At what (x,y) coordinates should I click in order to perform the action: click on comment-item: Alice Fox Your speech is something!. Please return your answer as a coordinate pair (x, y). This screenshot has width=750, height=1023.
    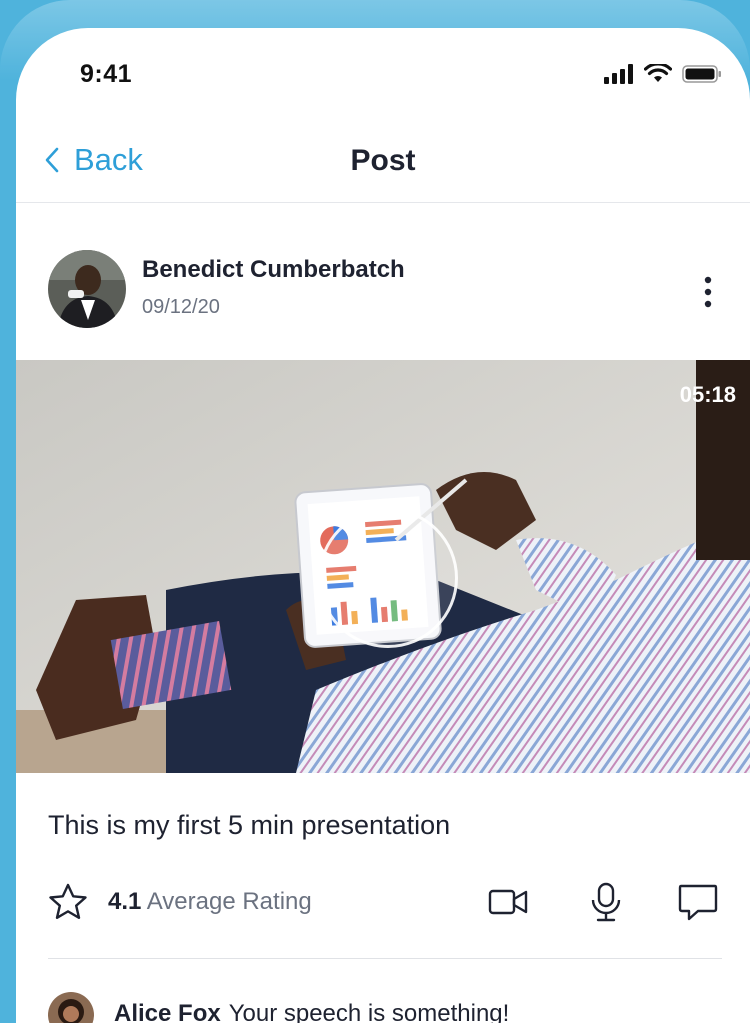
    Looking at the image, I should click on (398, 1005).